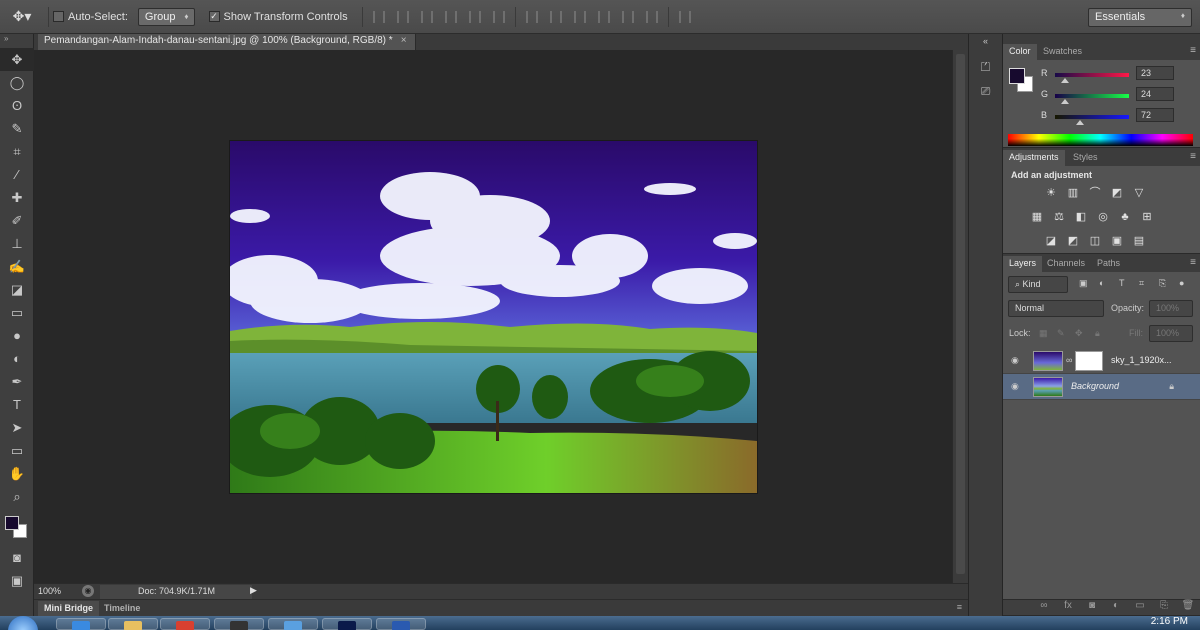 The height and width of the screenshot is (630, 1200). What do you see at coordinates (1092, 75) in the screenshot?
I see `red-slider` at bounding box center [1092, 75].